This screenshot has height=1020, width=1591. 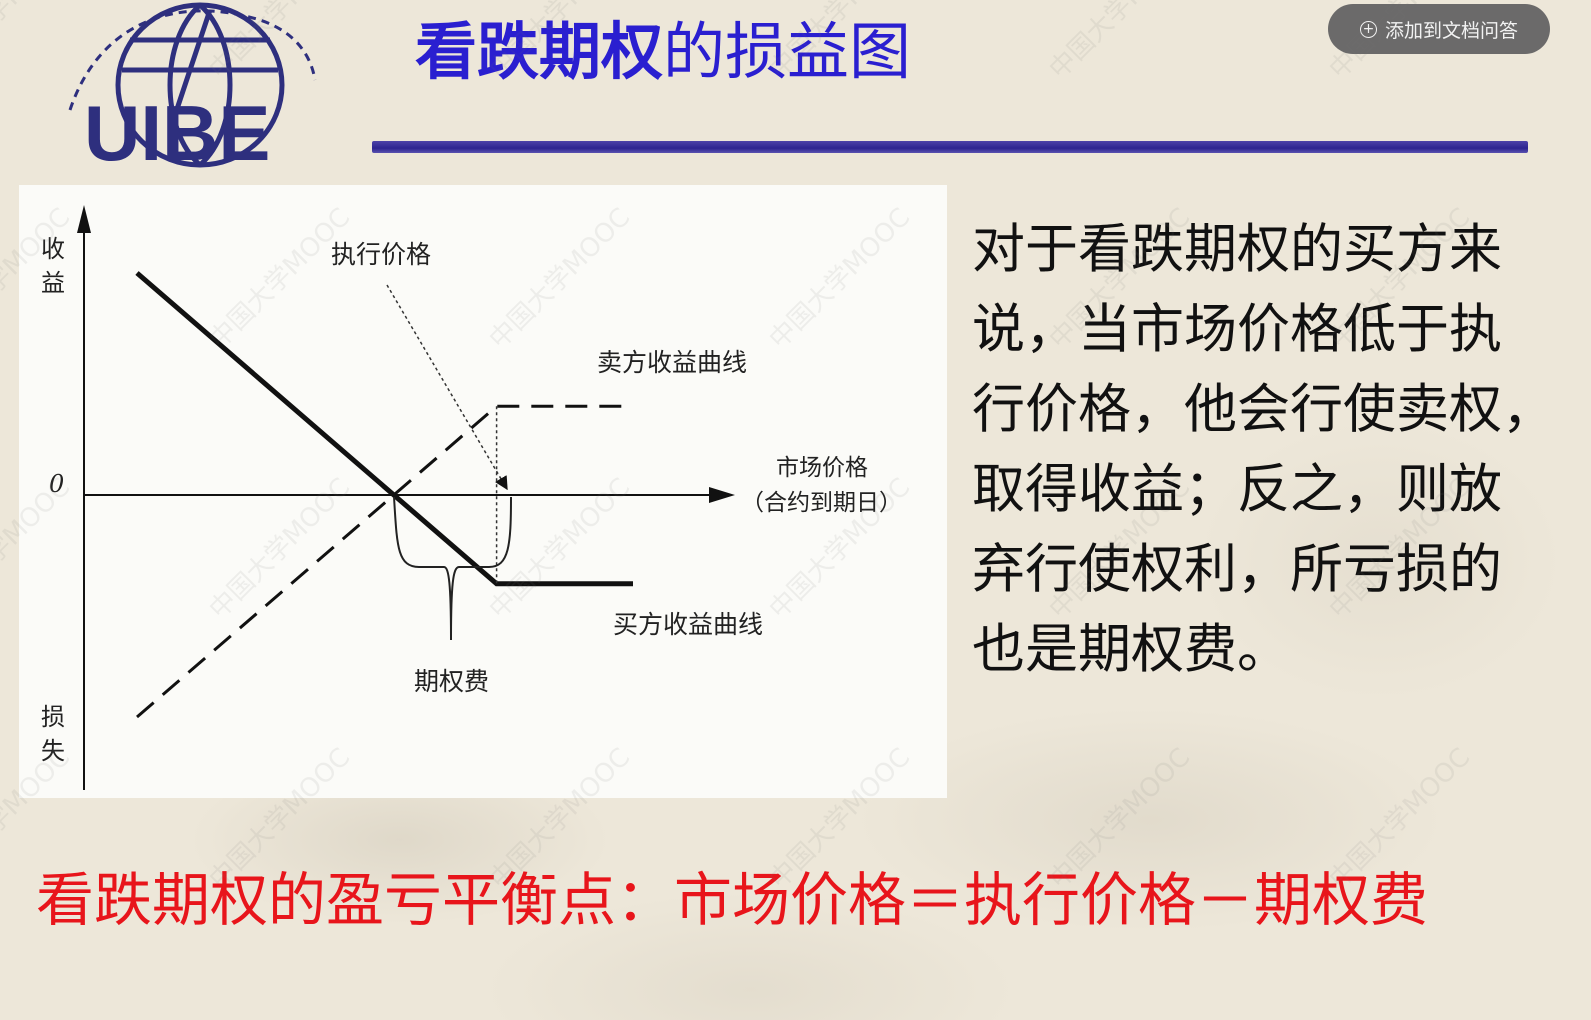 What do you see at coordinates (1451, 30) in the screenshot?
I see `add-to-doc-qa-label: 添加到文档问答` at bounding box center [1451, 30].